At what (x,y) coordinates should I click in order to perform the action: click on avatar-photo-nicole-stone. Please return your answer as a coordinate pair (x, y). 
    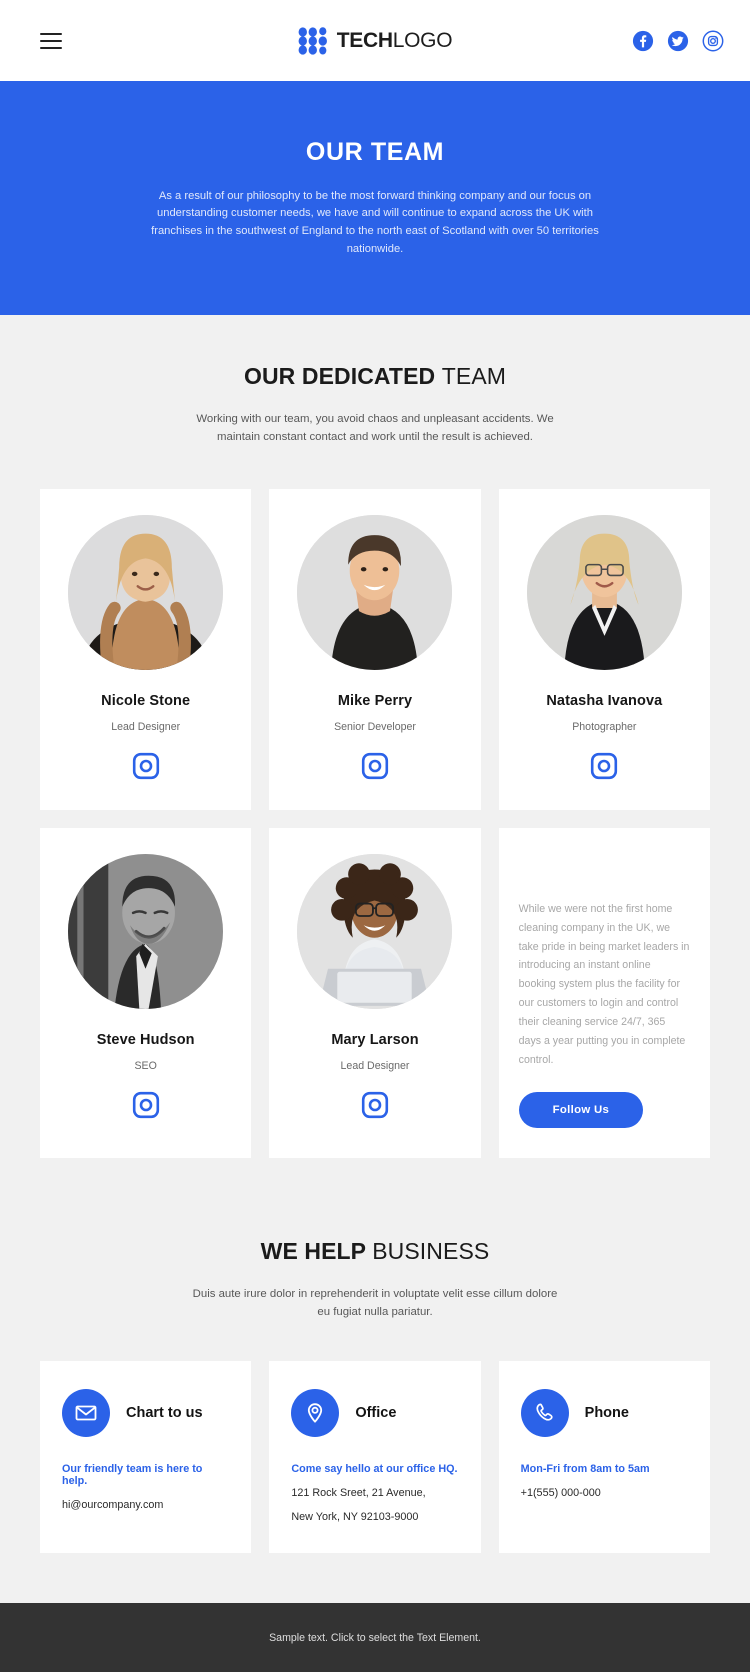
    Looking at the image, I should click on (146, 592).